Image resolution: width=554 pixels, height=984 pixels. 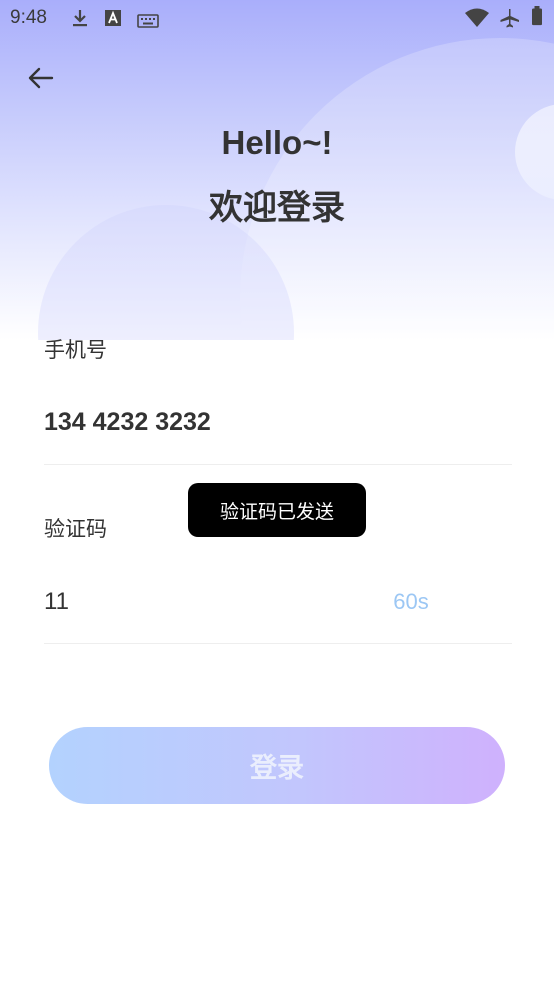 I want to click on download-icon, so click(x=80, y=18).